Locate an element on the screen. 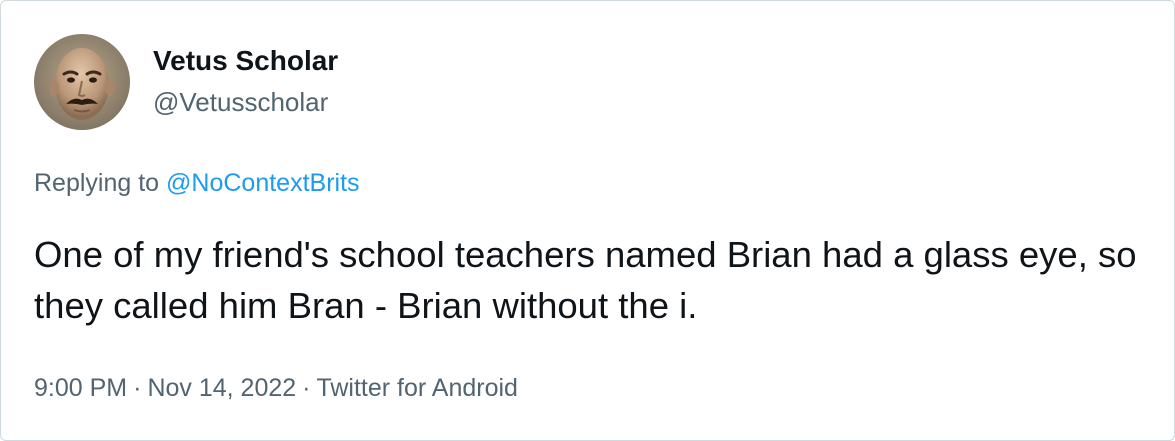 The height and width of the screenshot is (441, 1175). tweet-metadata: 9:00 PM · Nov 14, 2022 · Twitter for Android is located at coordinates (276, 388).